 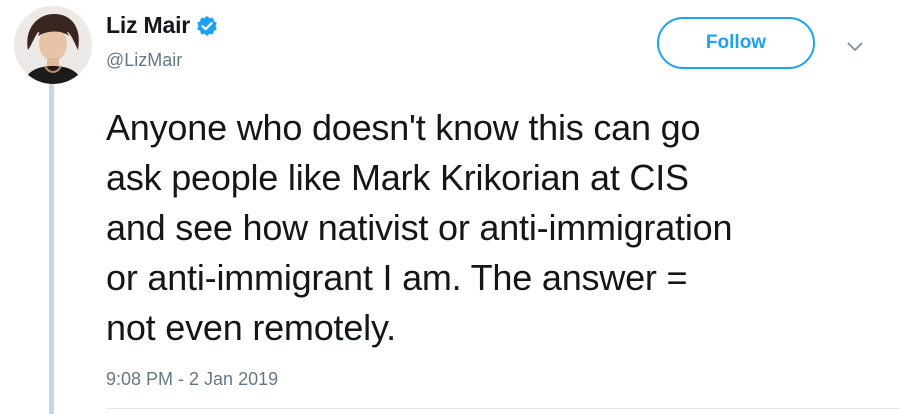 What do you see at coordinates (51, 249) in the screenshot?
I see `thread-connector-line` at bounding box center [51, 249].